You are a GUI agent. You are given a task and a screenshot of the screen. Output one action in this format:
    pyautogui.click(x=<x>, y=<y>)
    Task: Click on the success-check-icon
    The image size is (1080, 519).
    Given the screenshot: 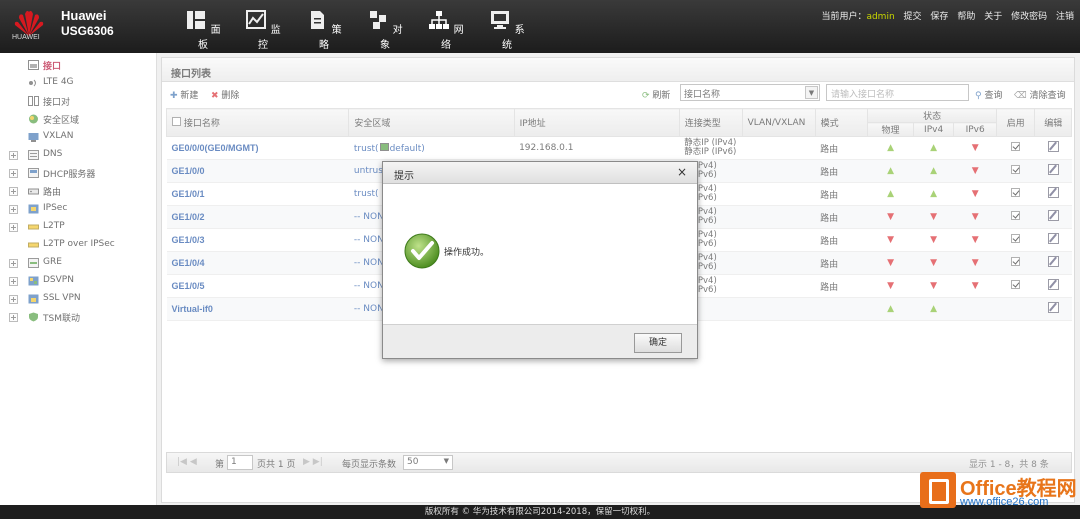 What is the action you would take?
    pyautogui.click(x=422, y=251)
    